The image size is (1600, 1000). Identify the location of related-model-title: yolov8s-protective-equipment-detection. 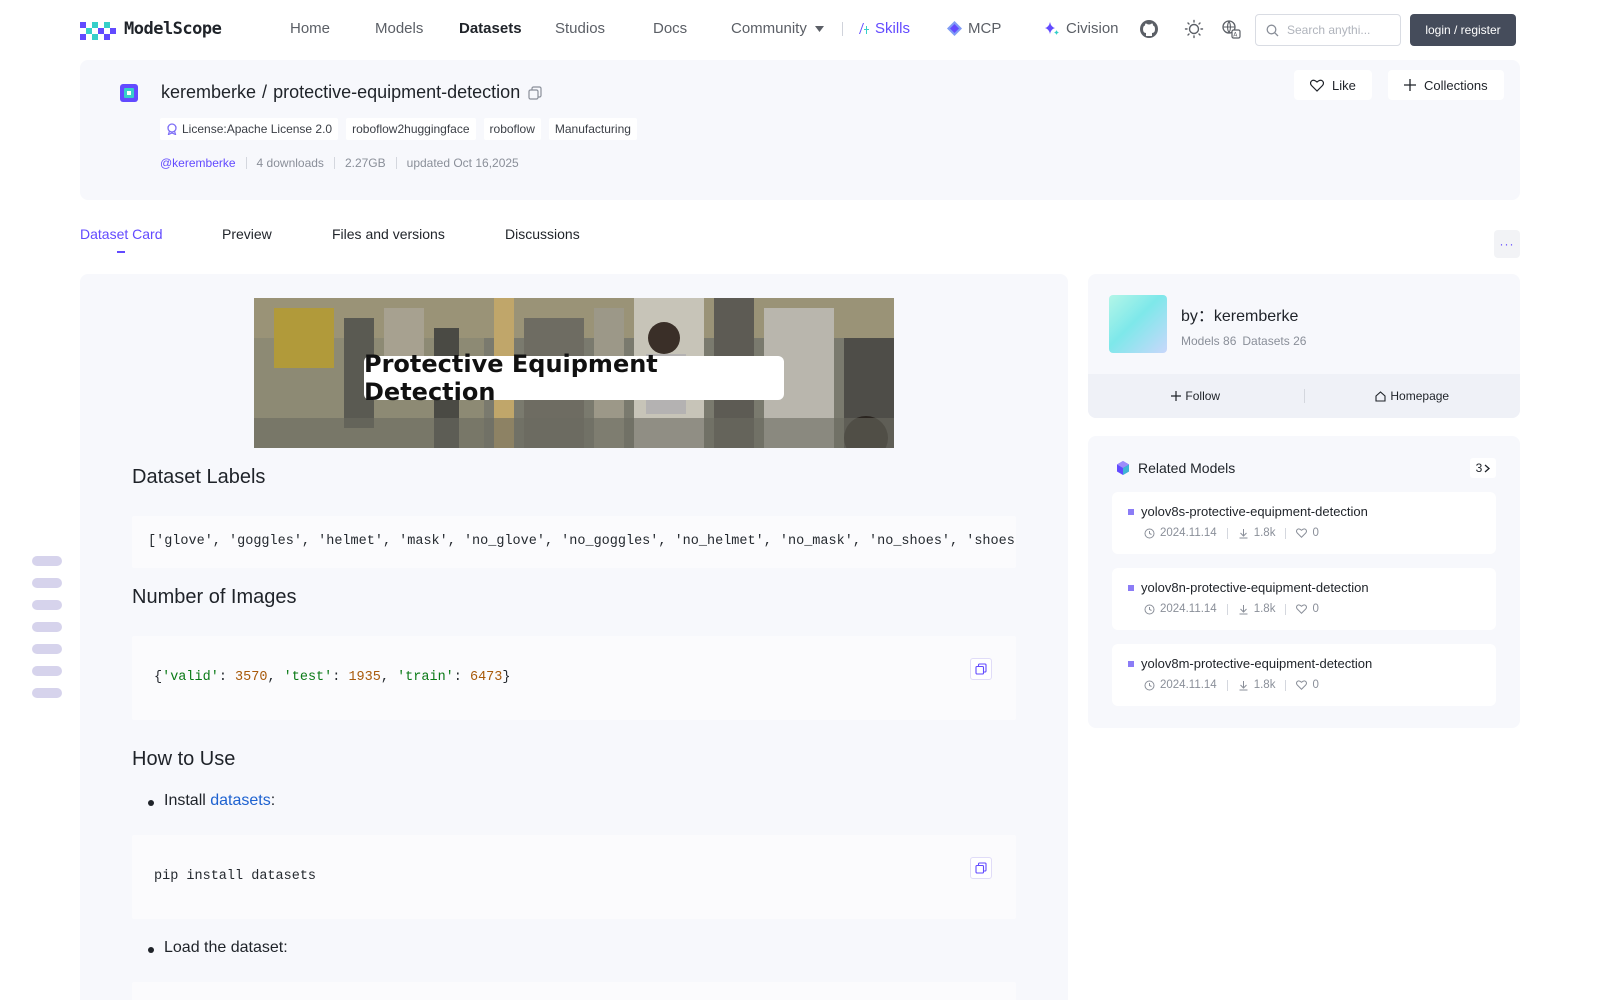
(1254, 511).